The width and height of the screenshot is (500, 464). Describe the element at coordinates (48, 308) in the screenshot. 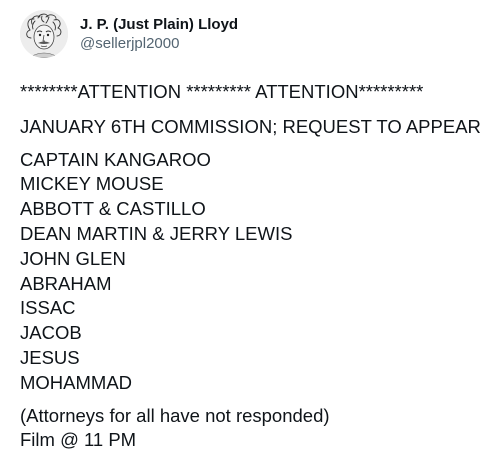

I see `list-item: ISSAC` at that location.